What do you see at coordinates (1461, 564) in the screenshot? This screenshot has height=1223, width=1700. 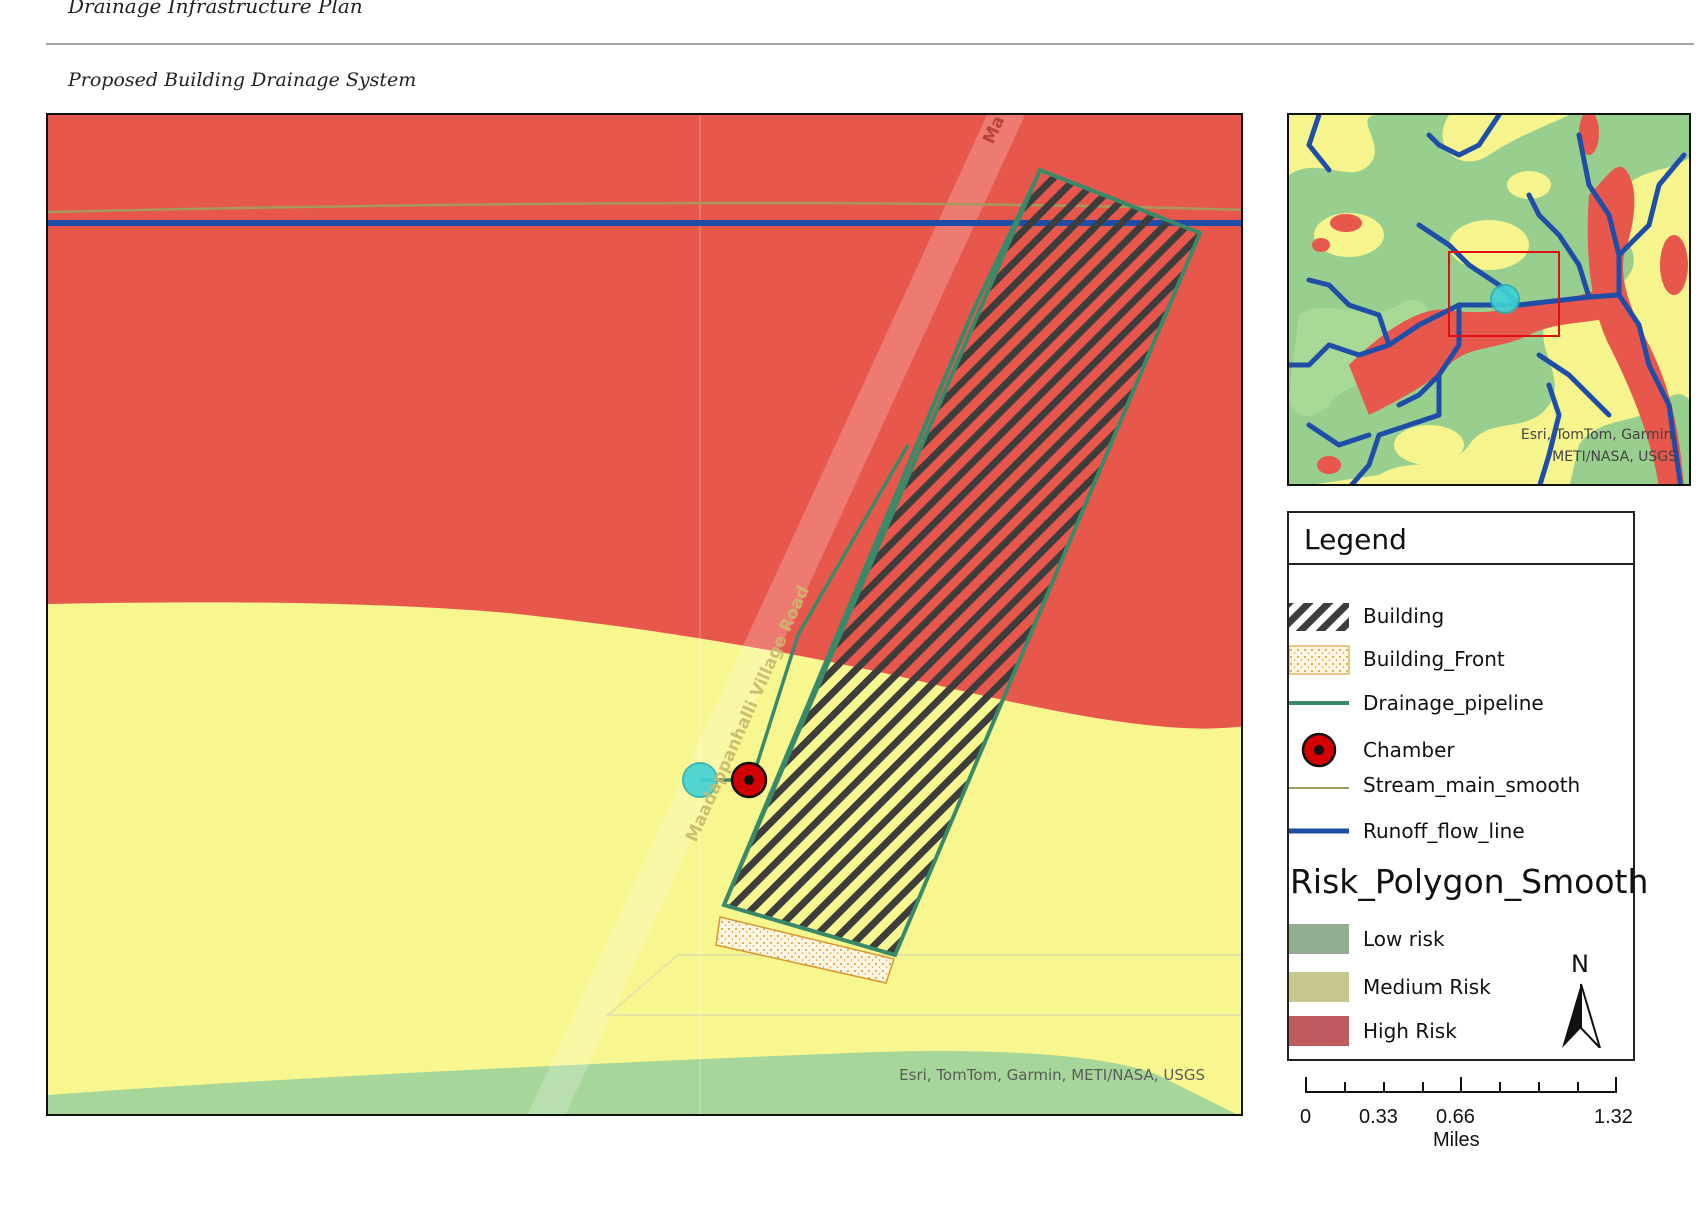 I see `legend-divider` at bounding box center [1461, 564].